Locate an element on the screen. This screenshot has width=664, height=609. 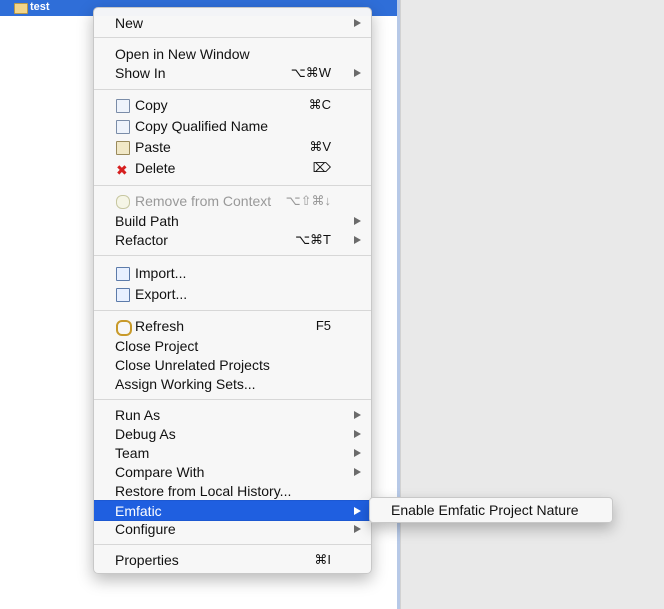
menu-item-label: Run As is located at coordinates (138, 415).